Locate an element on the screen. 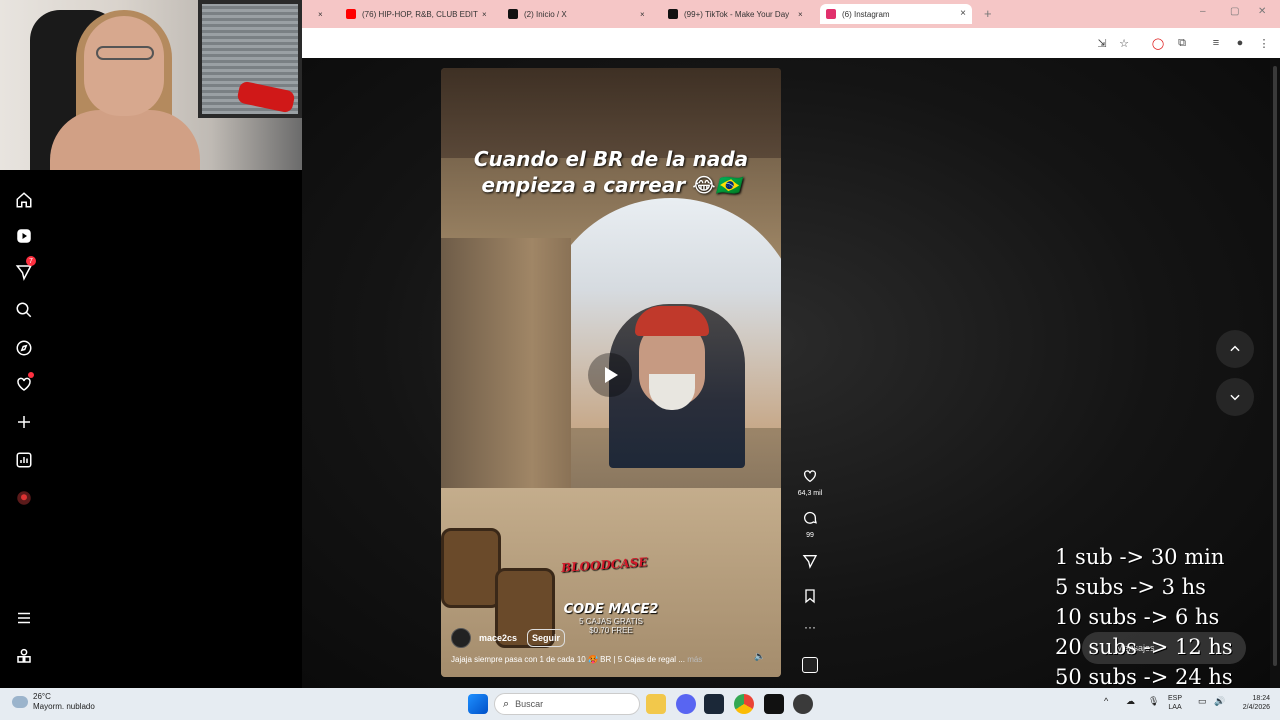 This screenshot has height=720, width=1280. search-placeholder: Buscar is located at coordinates (529, 704).